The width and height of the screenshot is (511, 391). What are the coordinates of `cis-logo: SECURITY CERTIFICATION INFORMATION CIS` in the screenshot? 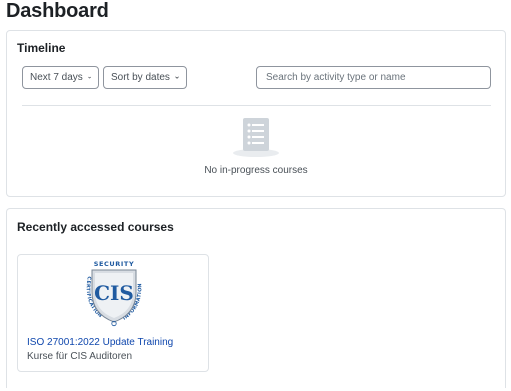 It's located at (114, 293).